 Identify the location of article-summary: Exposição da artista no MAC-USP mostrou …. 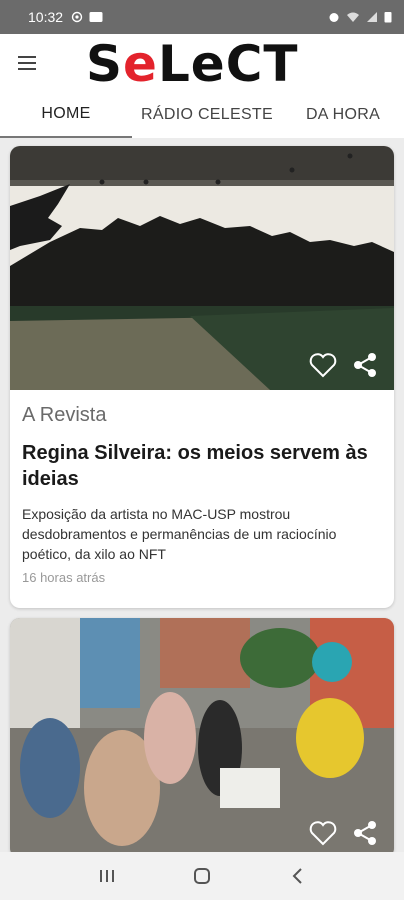
(179, 534).